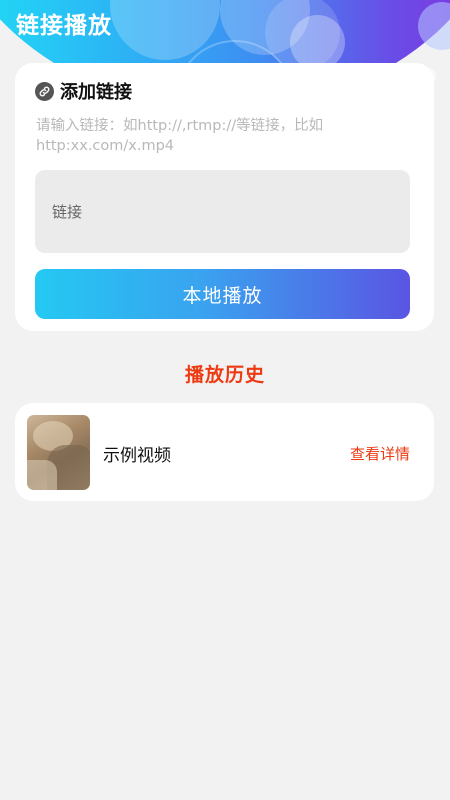 Image resolution: width=450 pixels, height=800 pixels. Describe the element at coordinates (224, 452) in the screenshot. I see `history-item: 示例视频 查看详情` at that location.